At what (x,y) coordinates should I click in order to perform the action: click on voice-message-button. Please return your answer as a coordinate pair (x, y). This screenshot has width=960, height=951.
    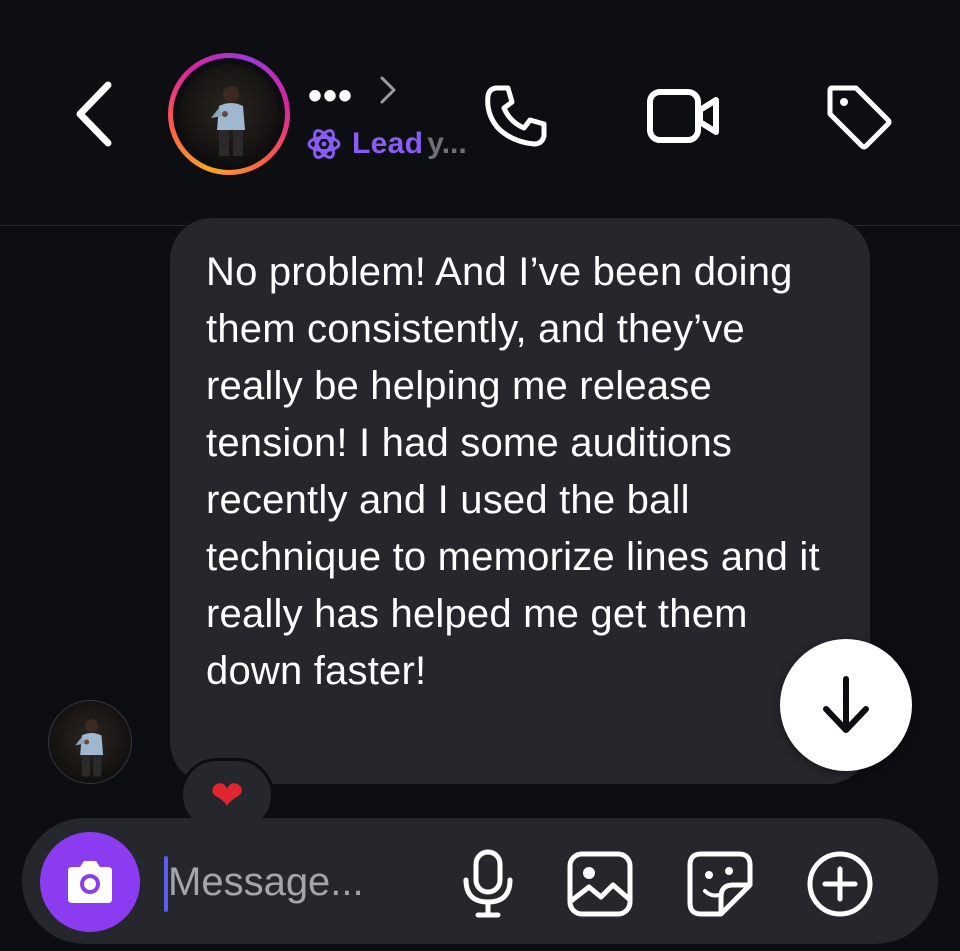
    Looking at the image, I should click on (488, 884).